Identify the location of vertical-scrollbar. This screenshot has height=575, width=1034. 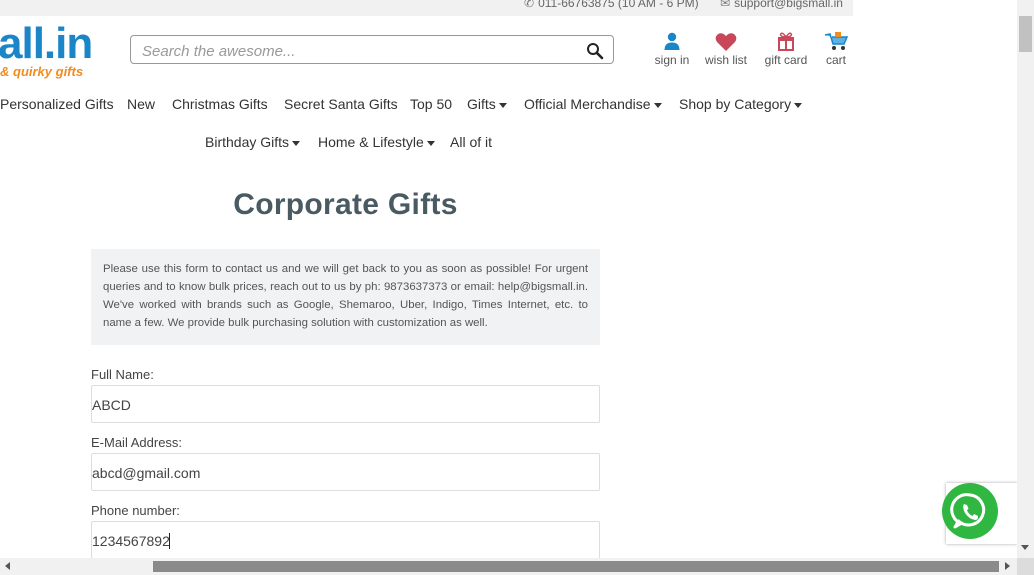
(1025, 279).